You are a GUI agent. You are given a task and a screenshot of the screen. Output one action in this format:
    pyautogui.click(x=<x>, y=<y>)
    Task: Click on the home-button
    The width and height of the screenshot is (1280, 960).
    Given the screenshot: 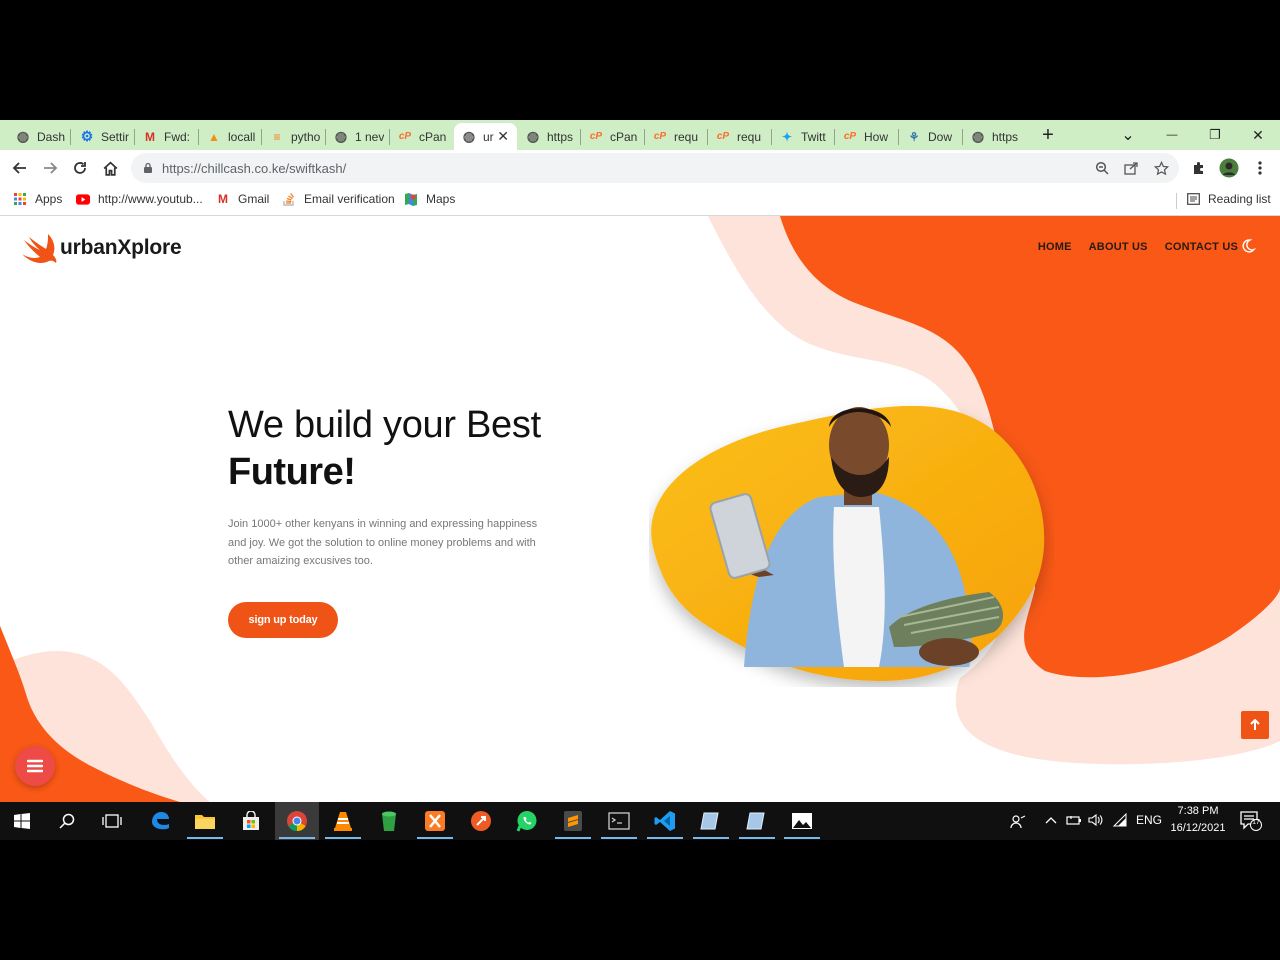 What is the action you would take?
    pyautogui.click(x=110, y=168)
    